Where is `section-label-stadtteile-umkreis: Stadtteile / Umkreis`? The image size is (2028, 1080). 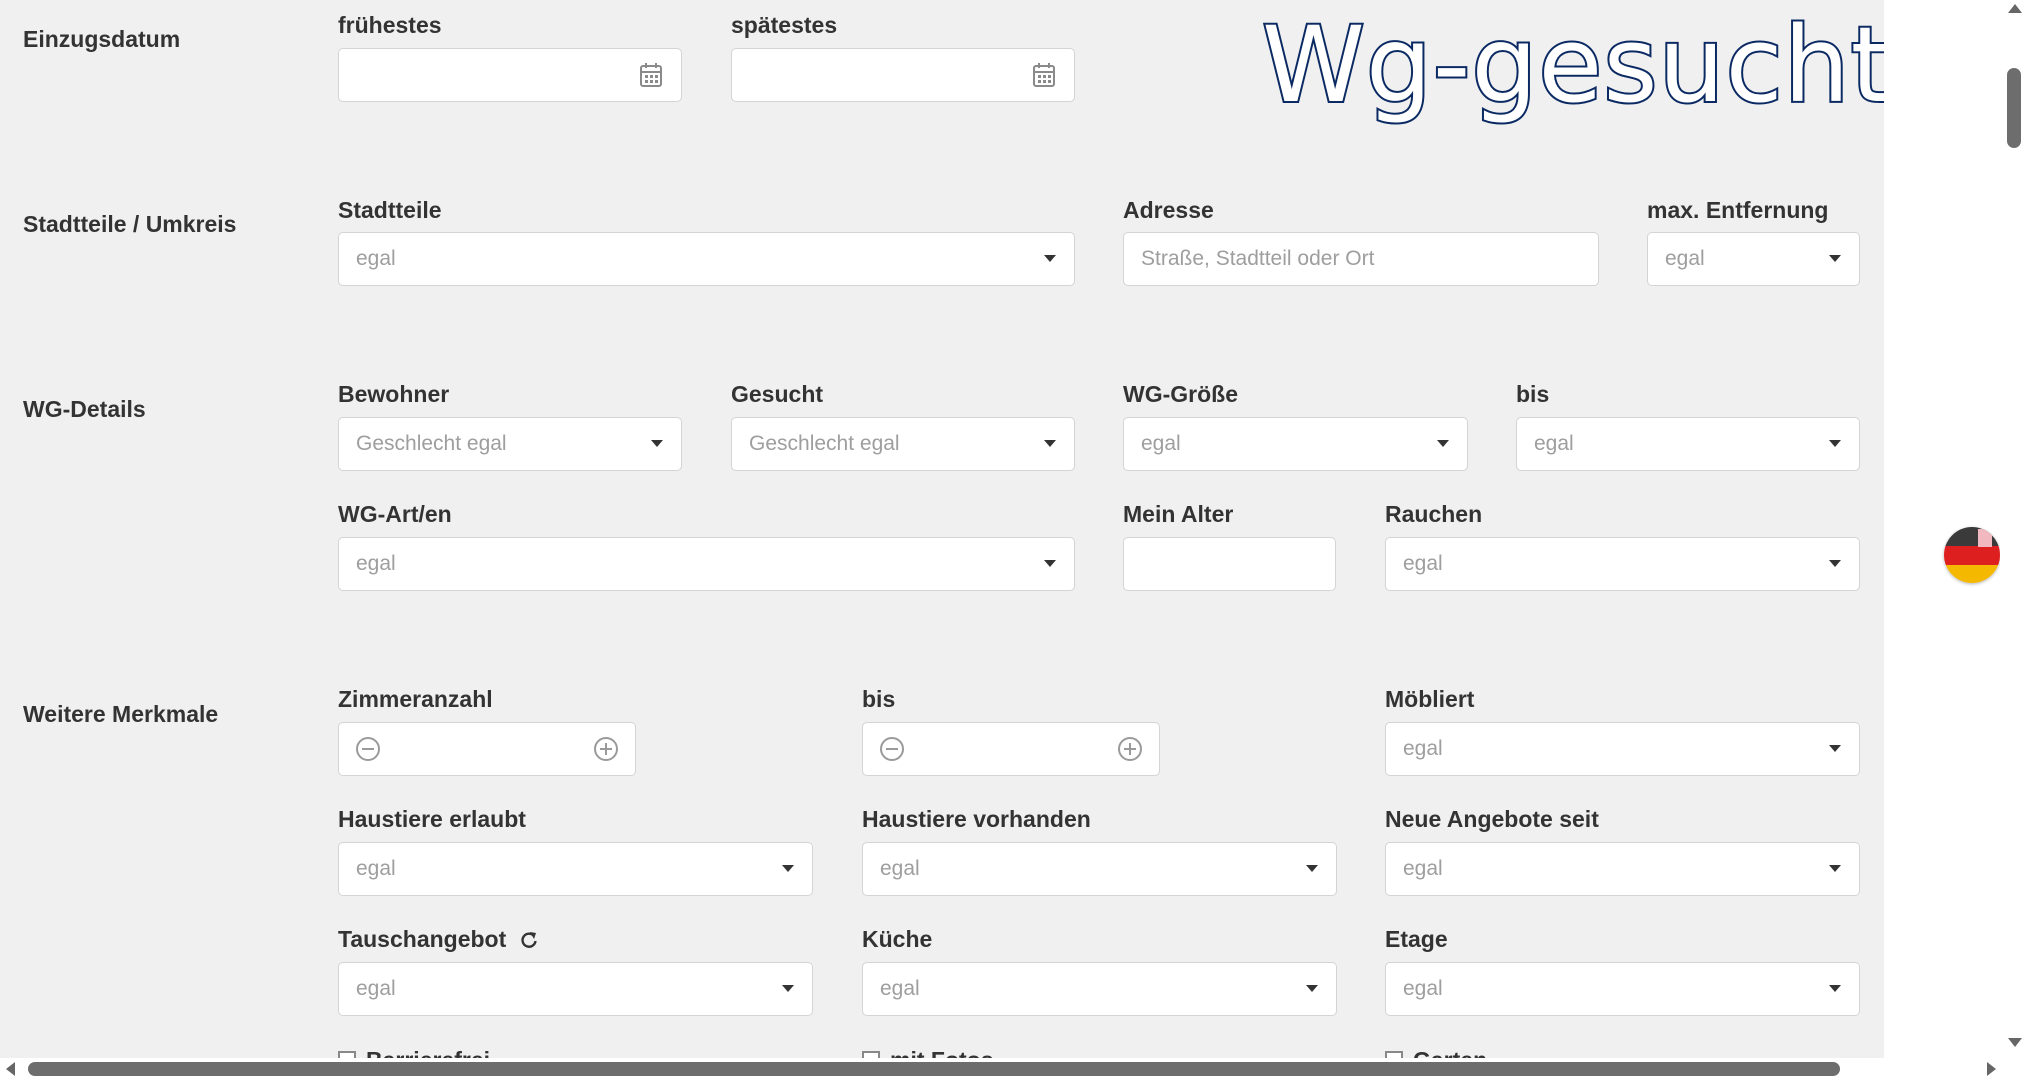 section-label-stadtteile-umkreis: Stadtteile / Umkreis is located at coordinates (130, 224).